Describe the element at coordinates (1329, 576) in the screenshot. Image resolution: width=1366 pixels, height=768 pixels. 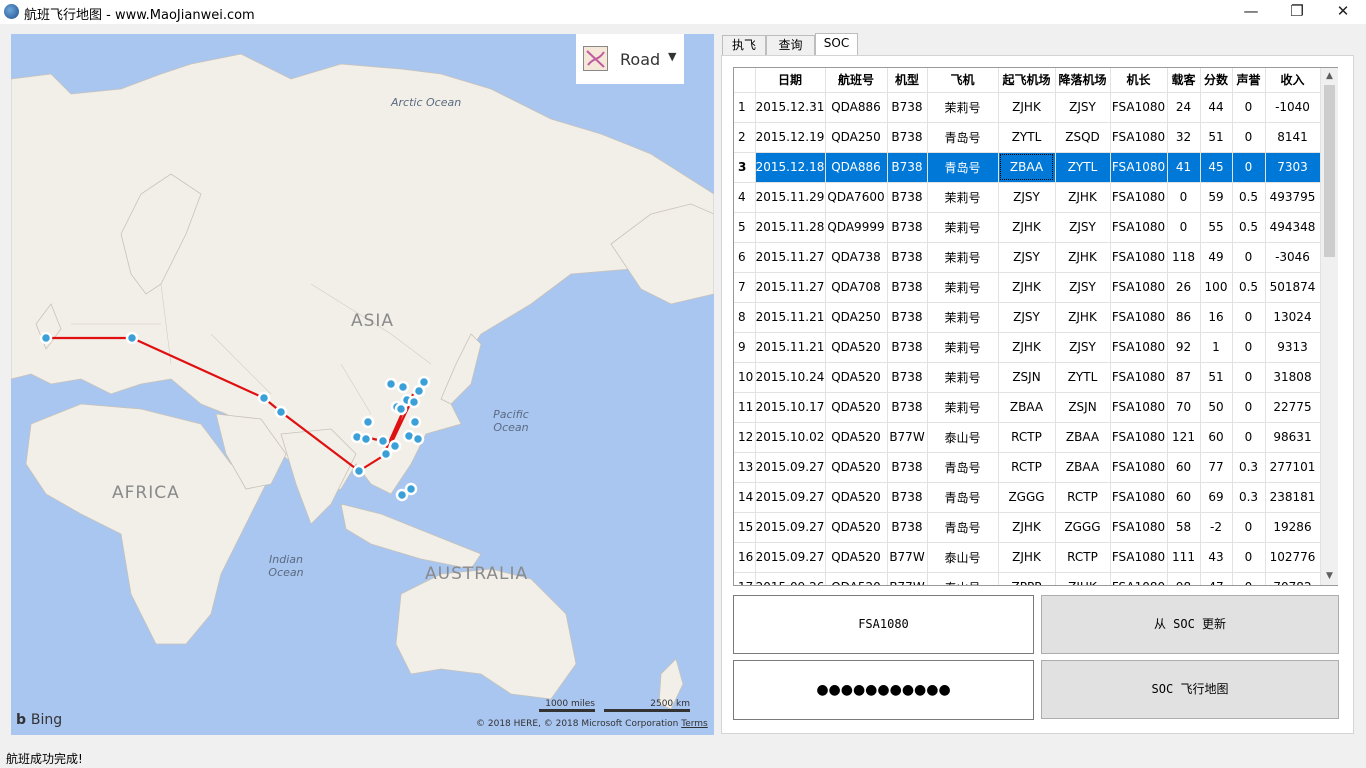
I see `scroll-down-icon: ▼` at that location.